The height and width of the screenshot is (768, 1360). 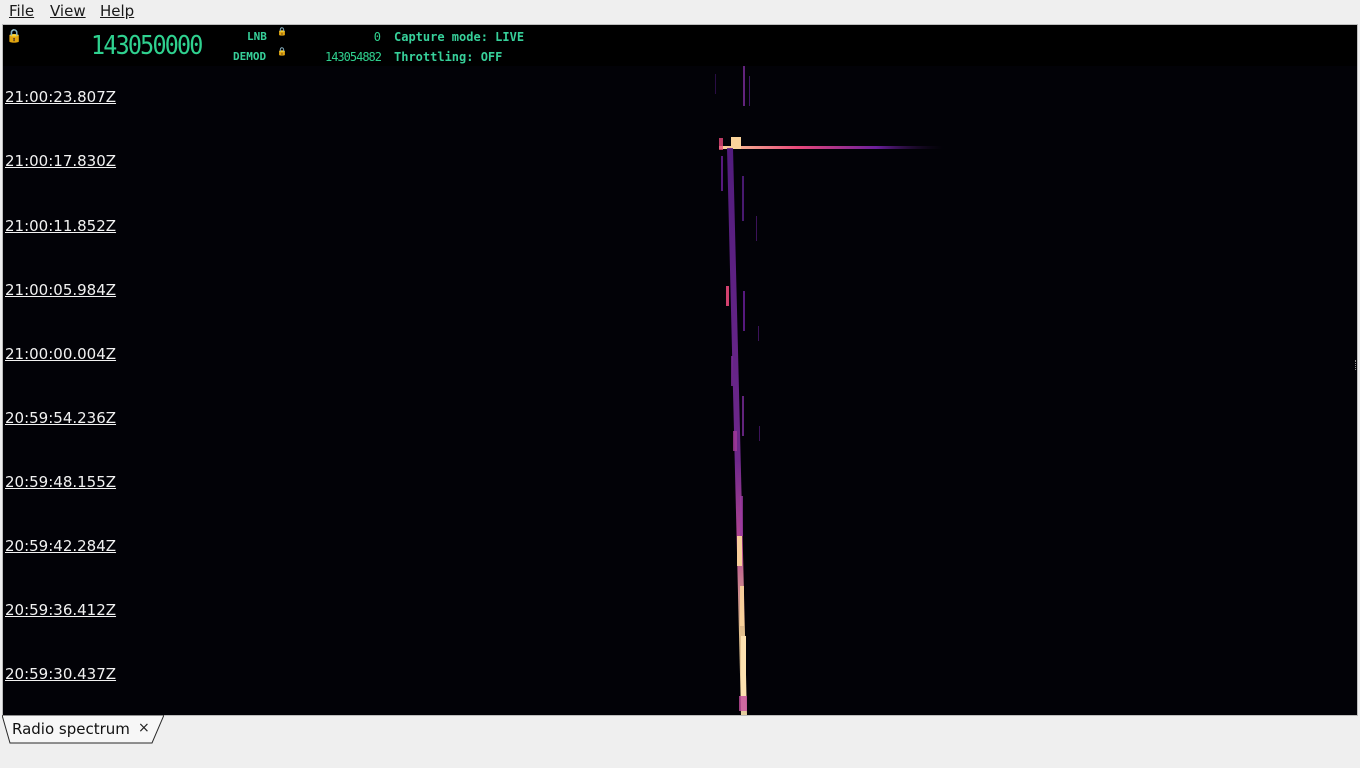 I want to click on menu-bar: File View Help, so click(x=680, y=11).